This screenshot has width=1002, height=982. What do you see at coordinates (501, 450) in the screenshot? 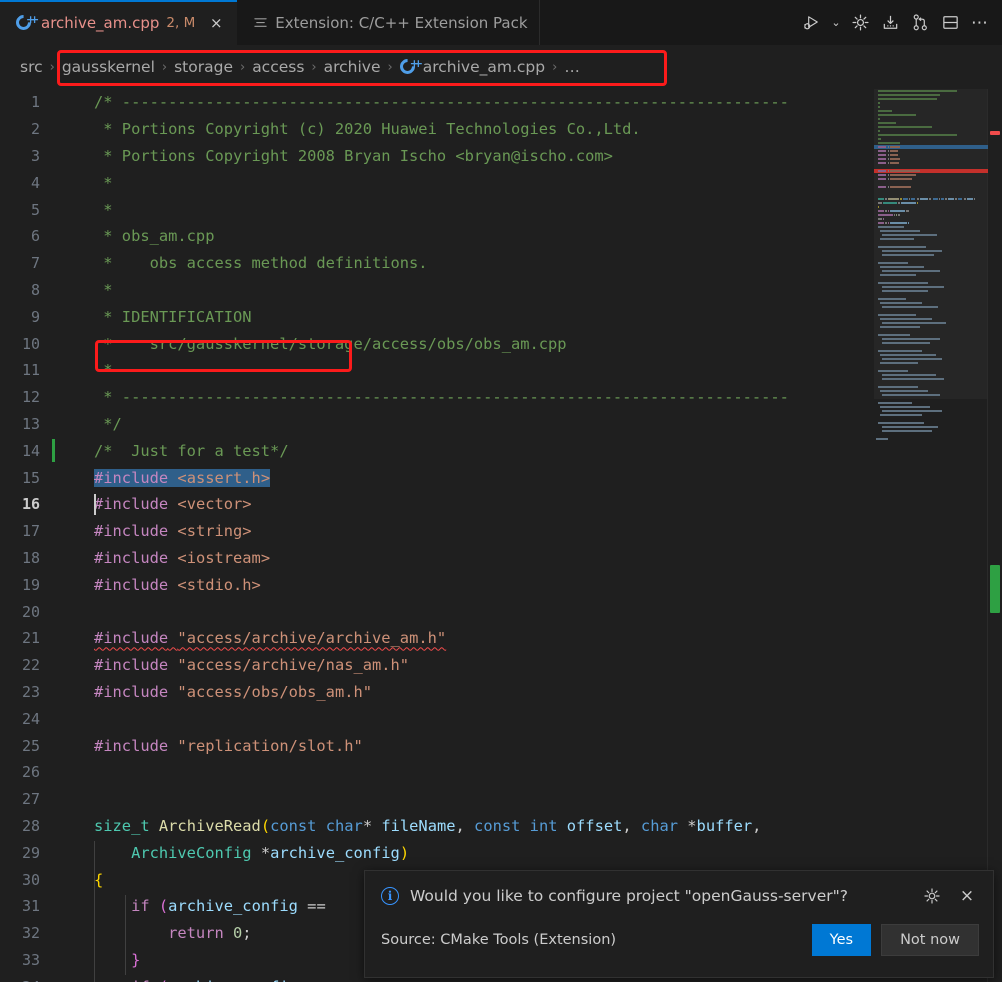
I see `code-line: 14/* Just for a test*/` at bounding box center [501, 450].